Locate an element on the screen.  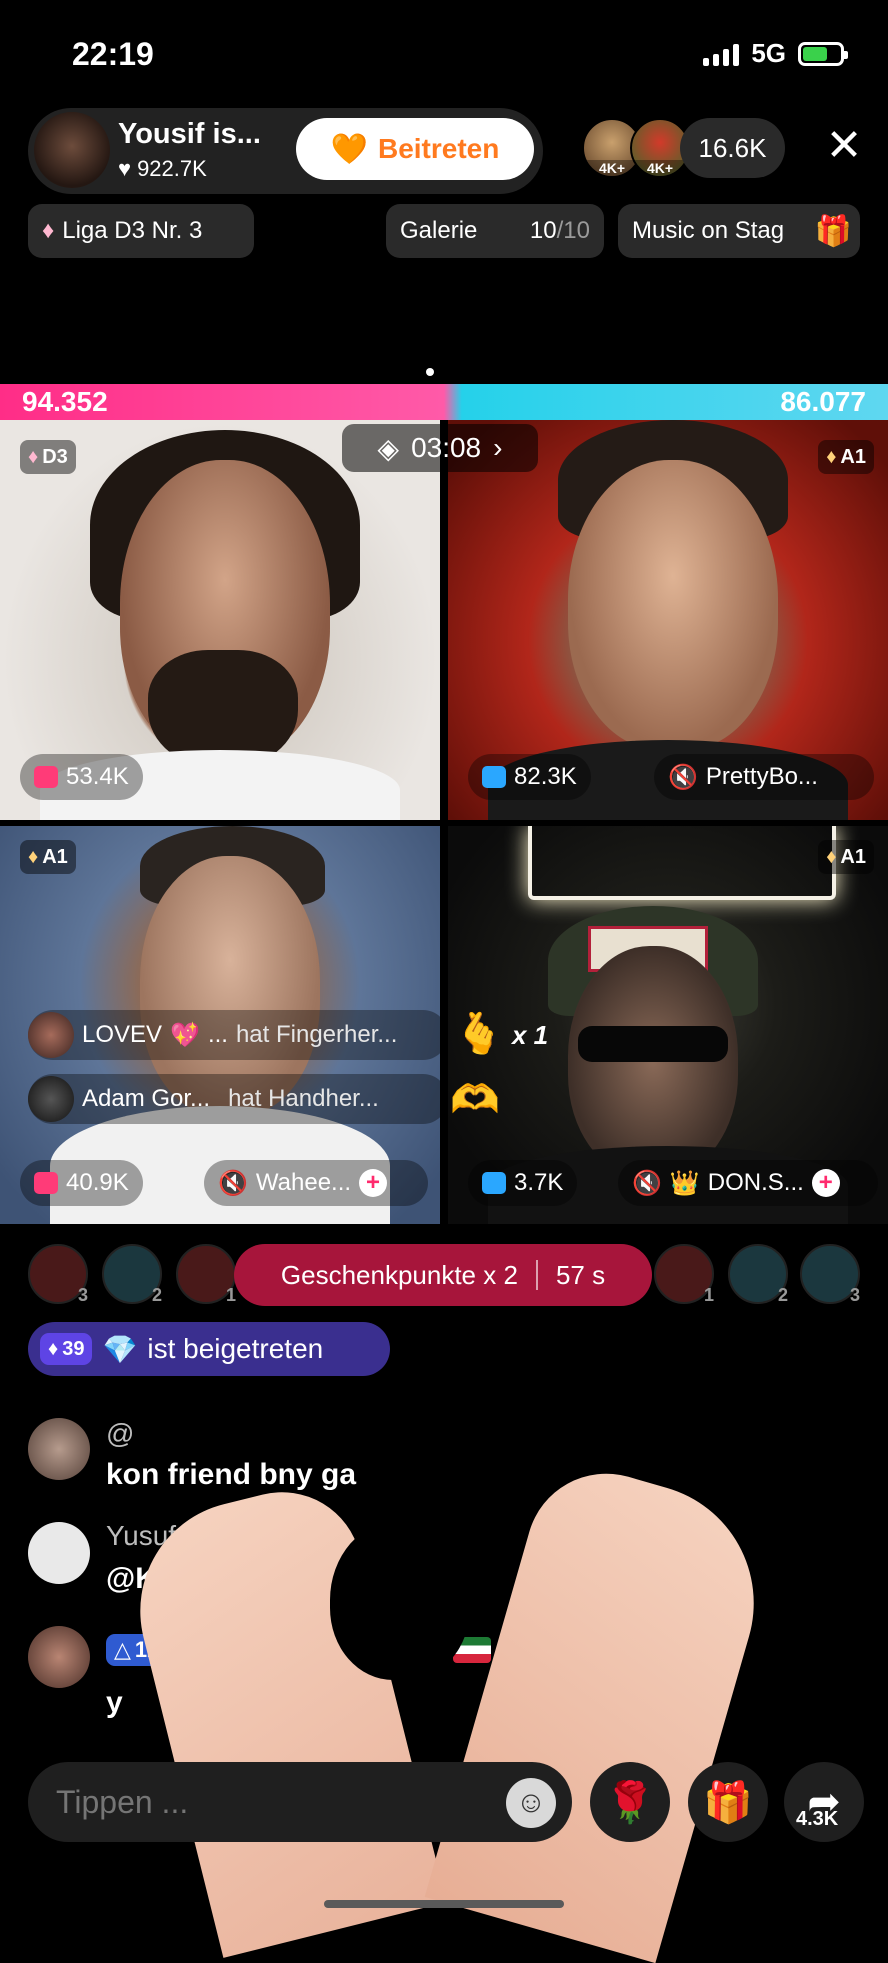
league-label: Liga D3 Nr. 3 is located at coordinates (132, 230).